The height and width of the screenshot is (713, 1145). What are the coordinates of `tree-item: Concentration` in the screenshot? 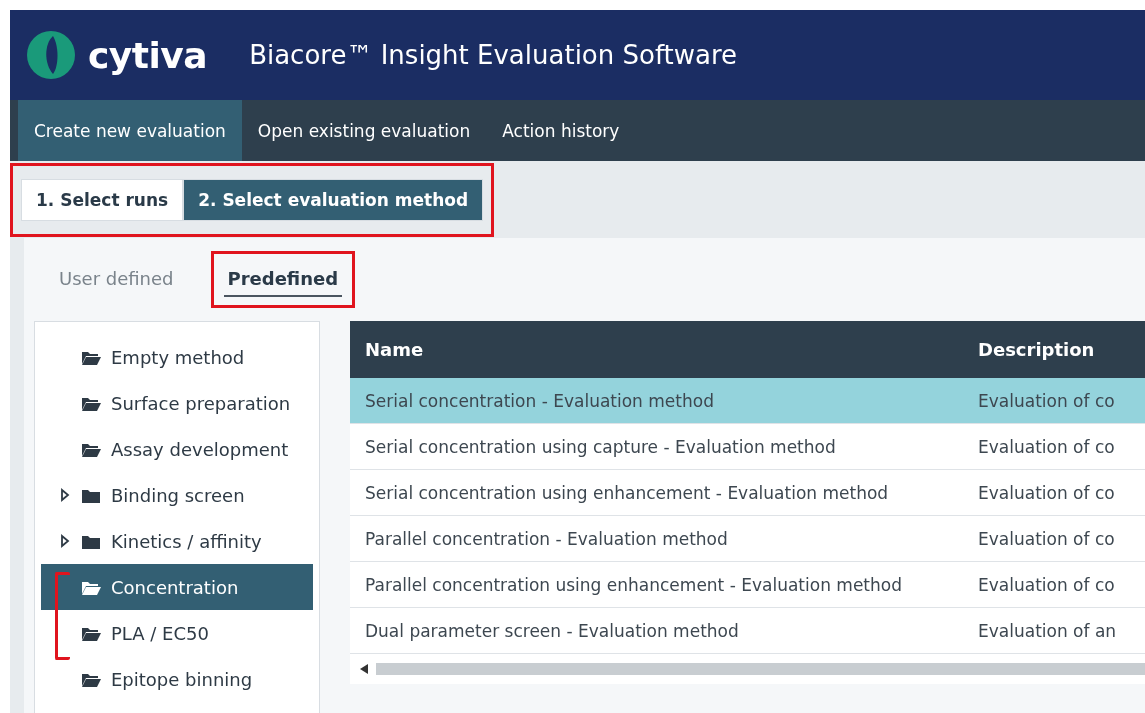 It's located at (177, 587).